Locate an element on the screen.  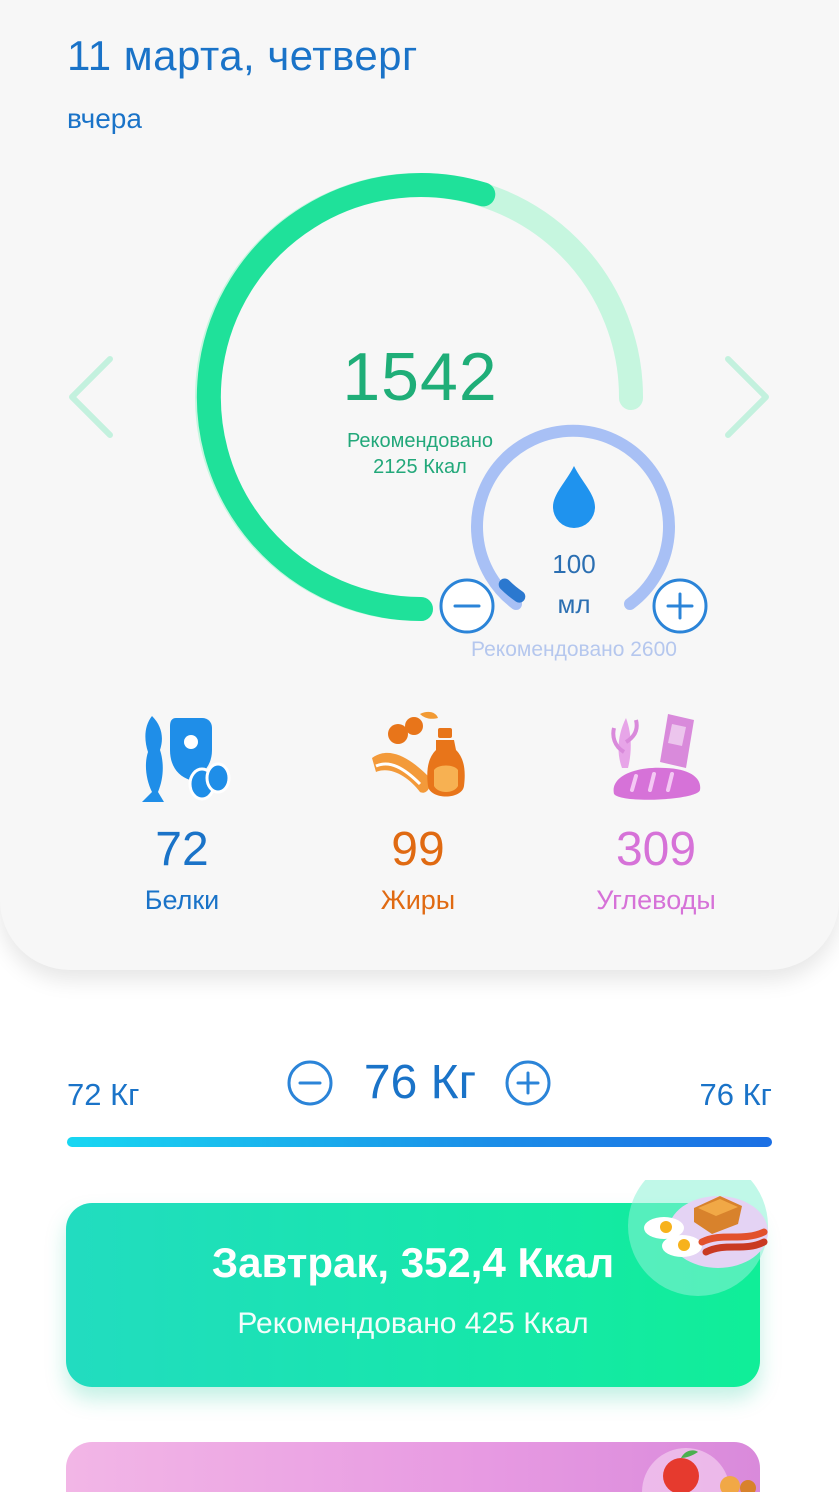
water-minus-button is located at coordinates (467, 606).